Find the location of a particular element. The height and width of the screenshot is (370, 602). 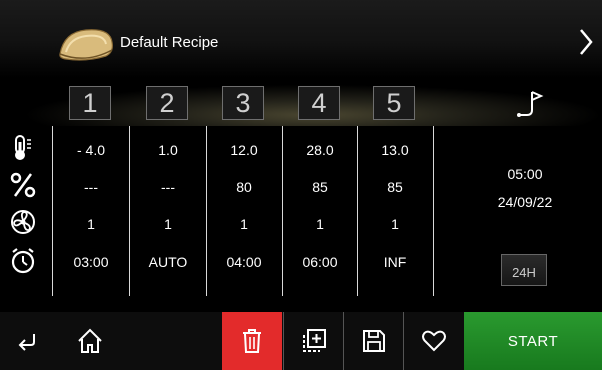

home-icon is located at coordinates (90, 340).